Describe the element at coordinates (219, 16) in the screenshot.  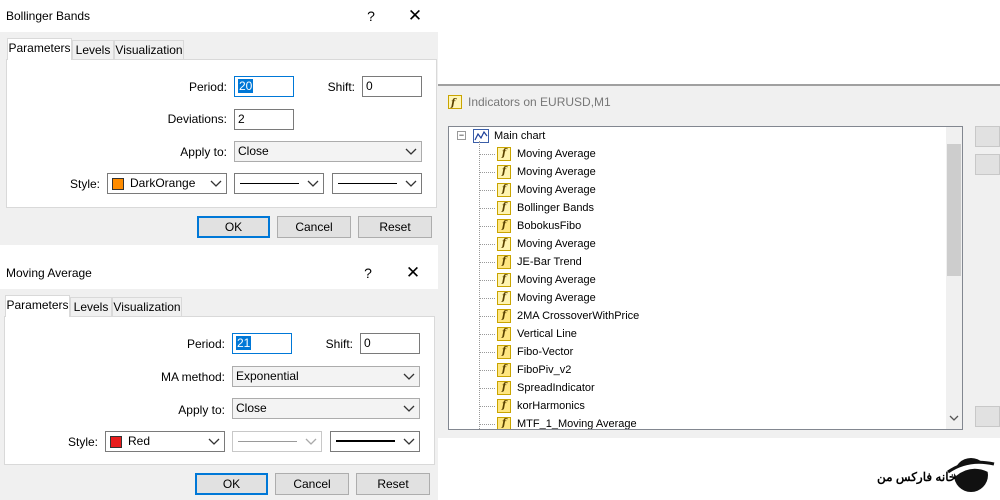
I see `bollinger-title-bar: Bollinger Bands ? ✕` at that location.